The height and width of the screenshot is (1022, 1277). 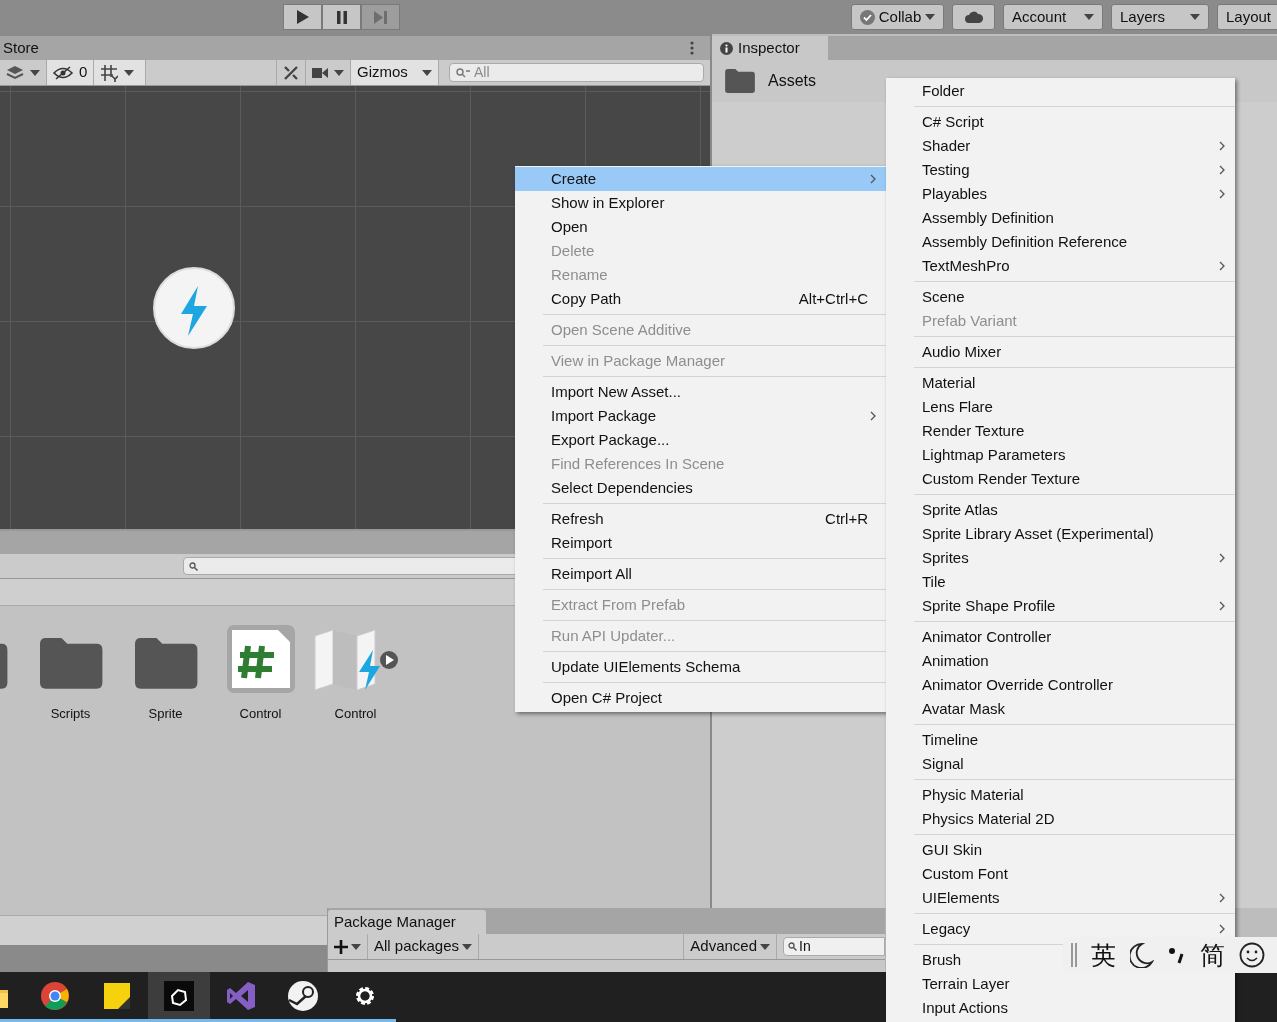 What do you see at coordinates (1060, 606) in the screenshot?
I see `menu-item: Sprite Shape Profile` at bounding box center [1060, 606].